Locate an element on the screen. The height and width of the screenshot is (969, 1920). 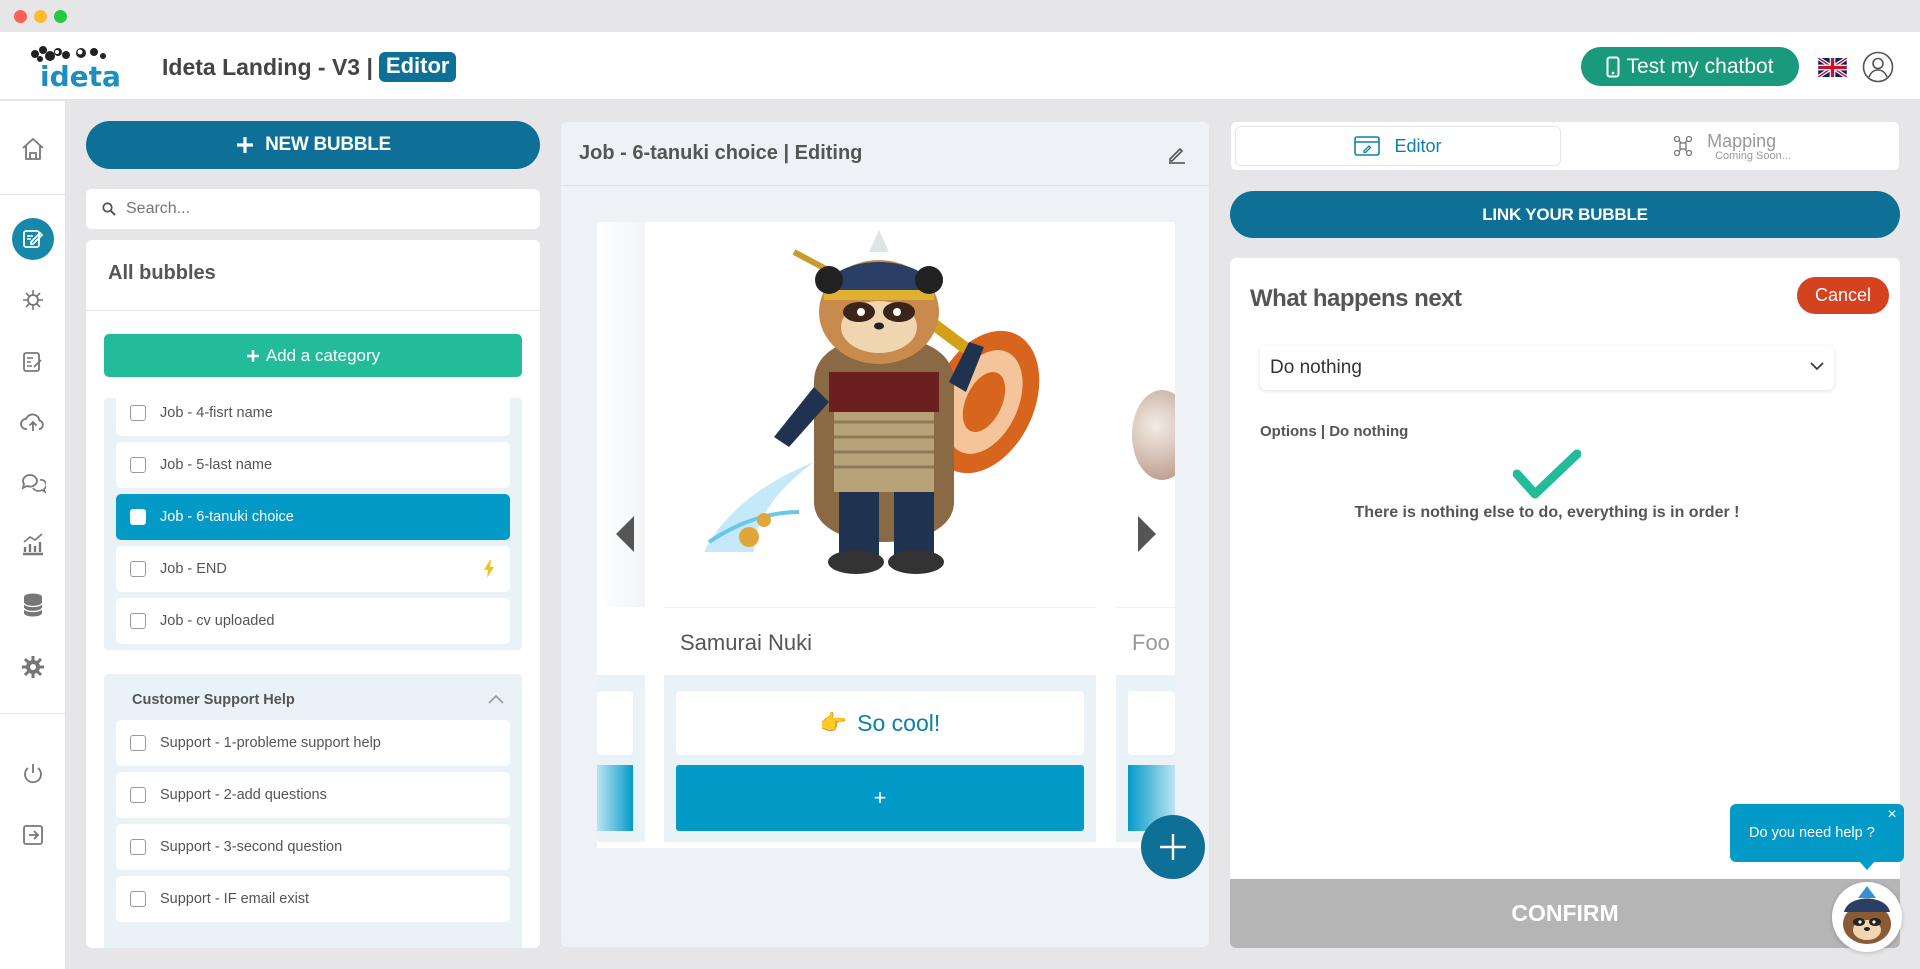
nav-forms is located at coordinates (33, 362).